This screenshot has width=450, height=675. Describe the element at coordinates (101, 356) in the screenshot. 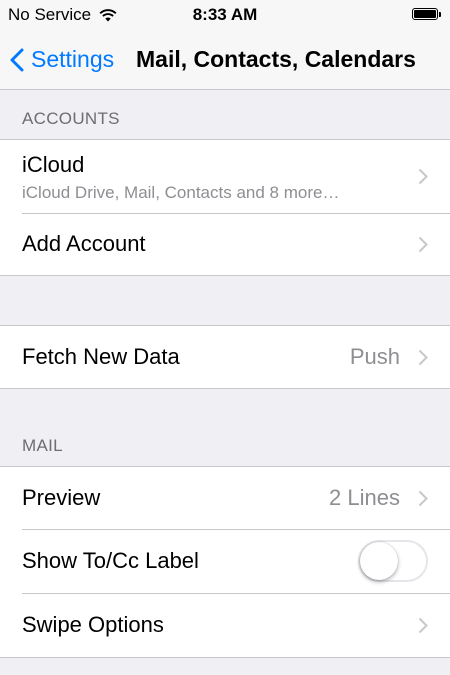

I see `fetch-new-data-label: Fetch New Data` at that location.